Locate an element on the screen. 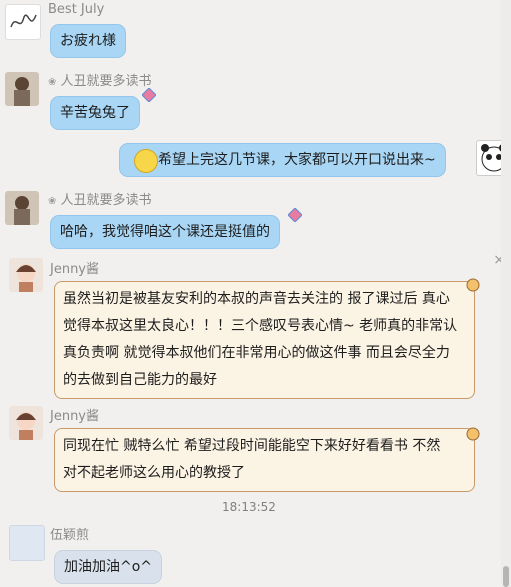  message-line: 觉得本叔这里太良心！！！三个感叹号表心情~ 老师真的非常认 is located at coordinates (260, 326).